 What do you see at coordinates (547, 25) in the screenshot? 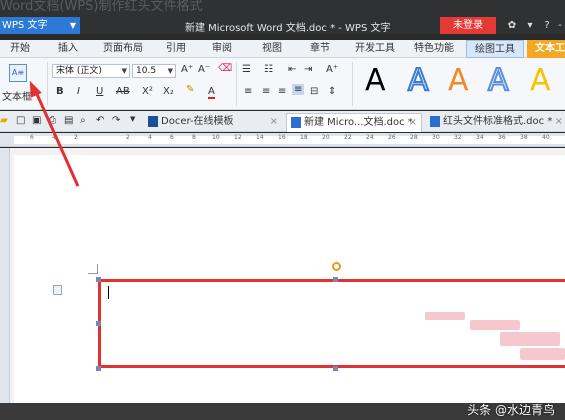
I see `help-icon: ?` at bounding box center [547, 25].